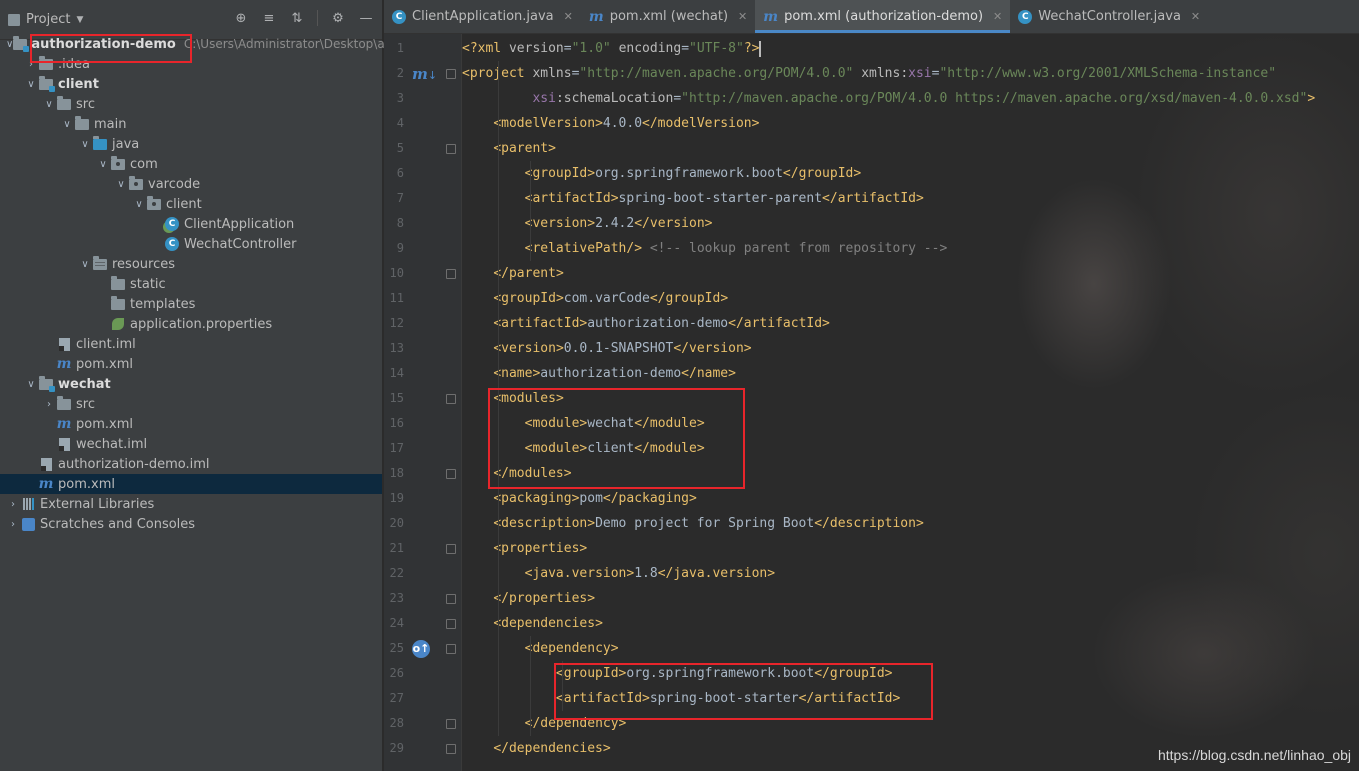  Describe the element at coordinates (191, 164) in the screenshot. I see `tree-item-com: ∨ com` at that location.